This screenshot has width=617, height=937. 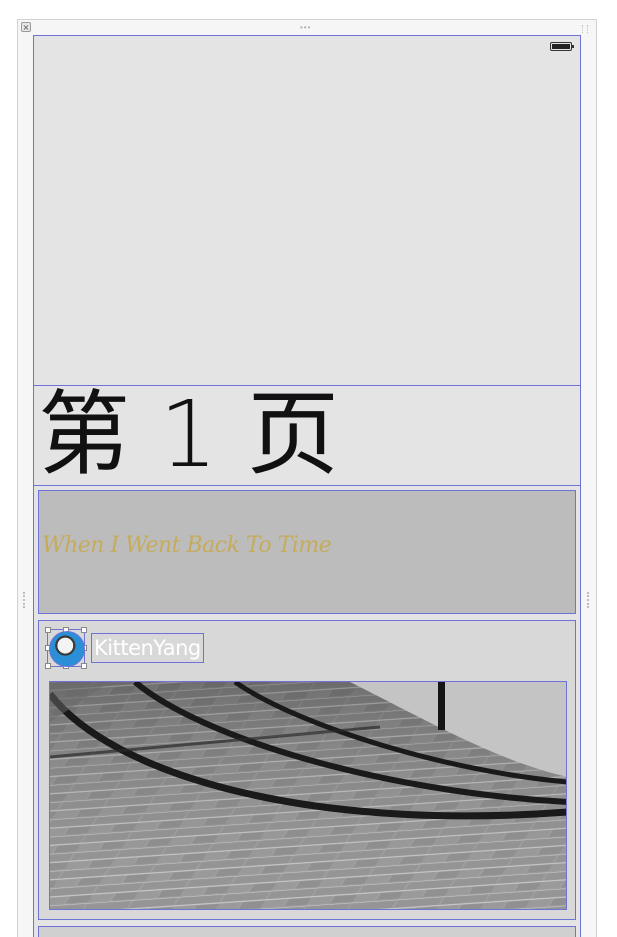 I want to click on next-post-card, so click(x=307, y=931).